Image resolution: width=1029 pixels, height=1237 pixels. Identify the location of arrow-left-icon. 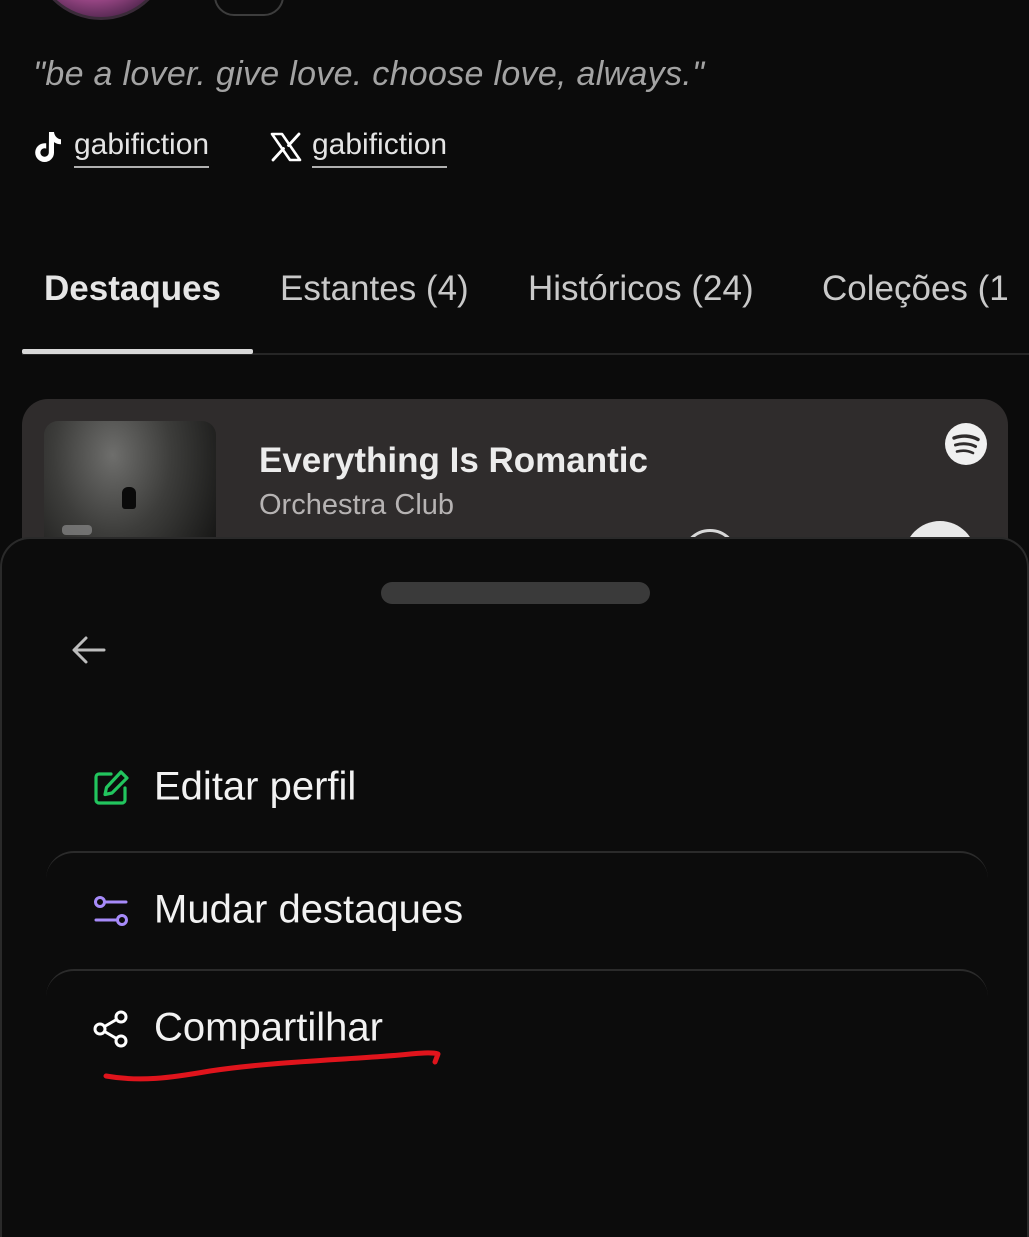
(89, 652).